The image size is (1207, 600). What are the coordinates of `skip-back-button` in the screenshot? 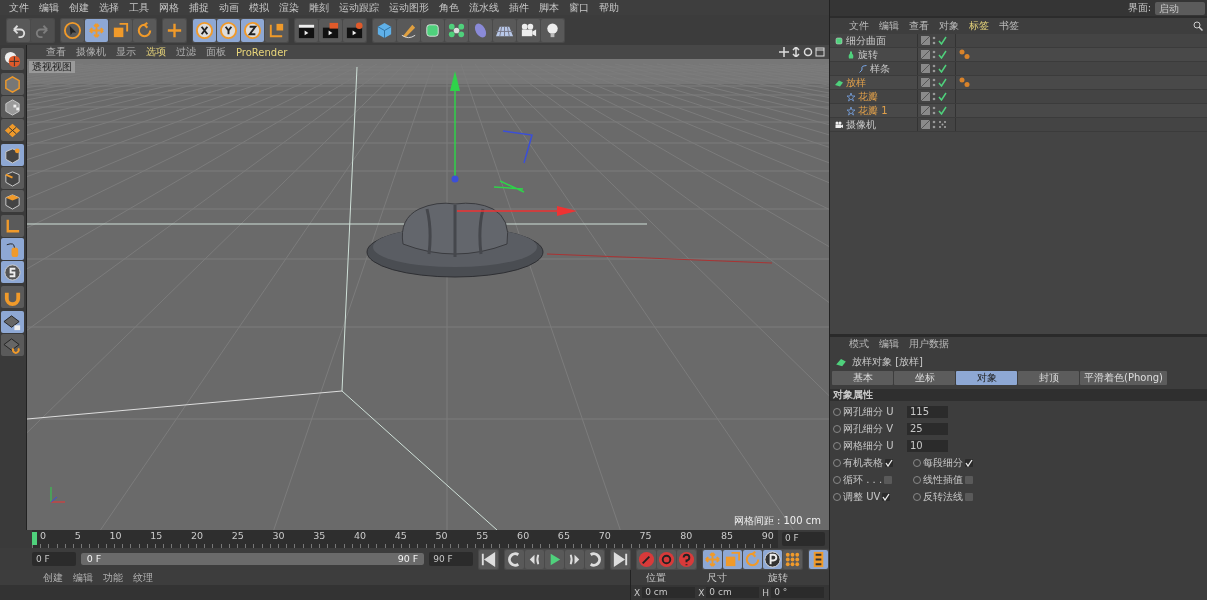 It's located at (488, 559).